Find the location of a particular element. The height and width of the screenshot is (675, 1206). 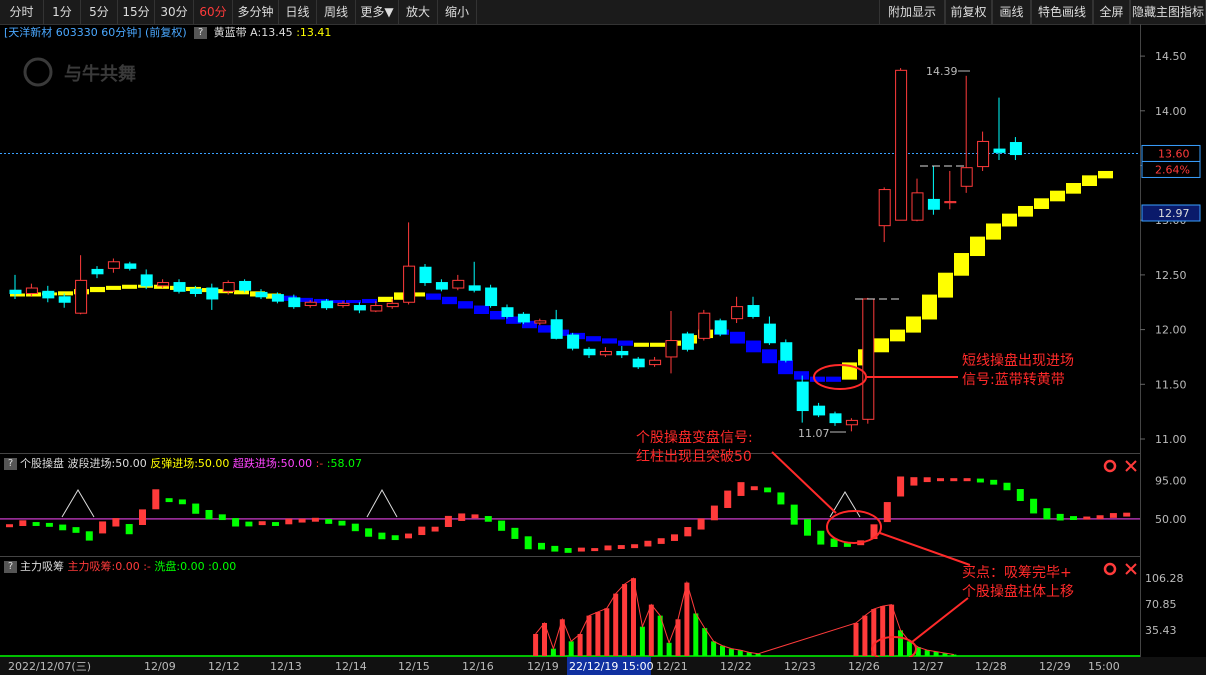

watermark-text: 与牛共舞 is located at coordinates (100, 74).